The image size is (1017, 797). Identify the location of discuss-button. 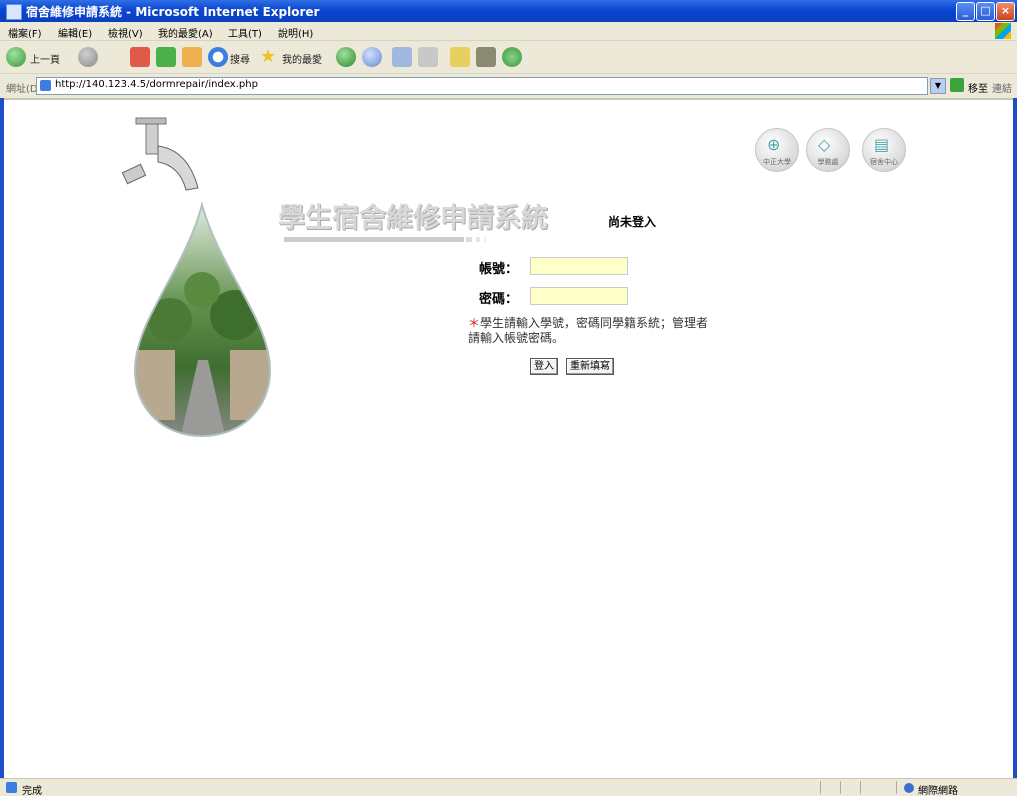
(486, 57).